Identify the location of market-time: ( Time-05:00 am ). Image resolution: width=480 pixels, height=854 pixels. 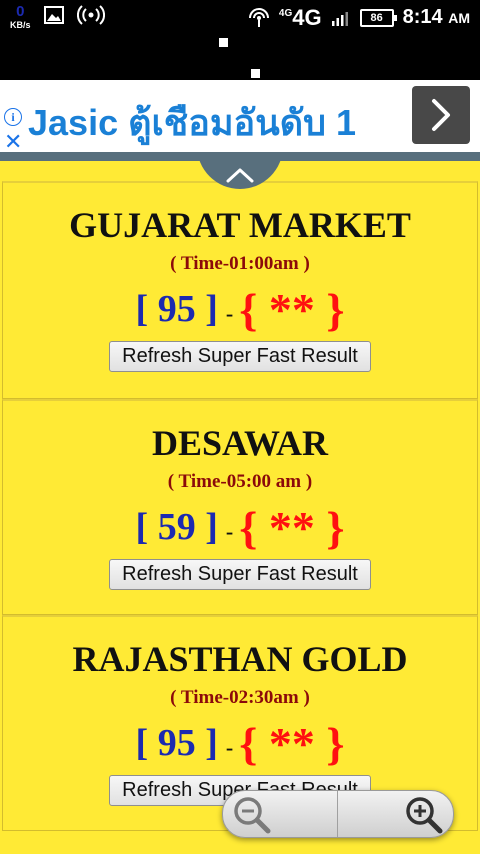
(240, 481).